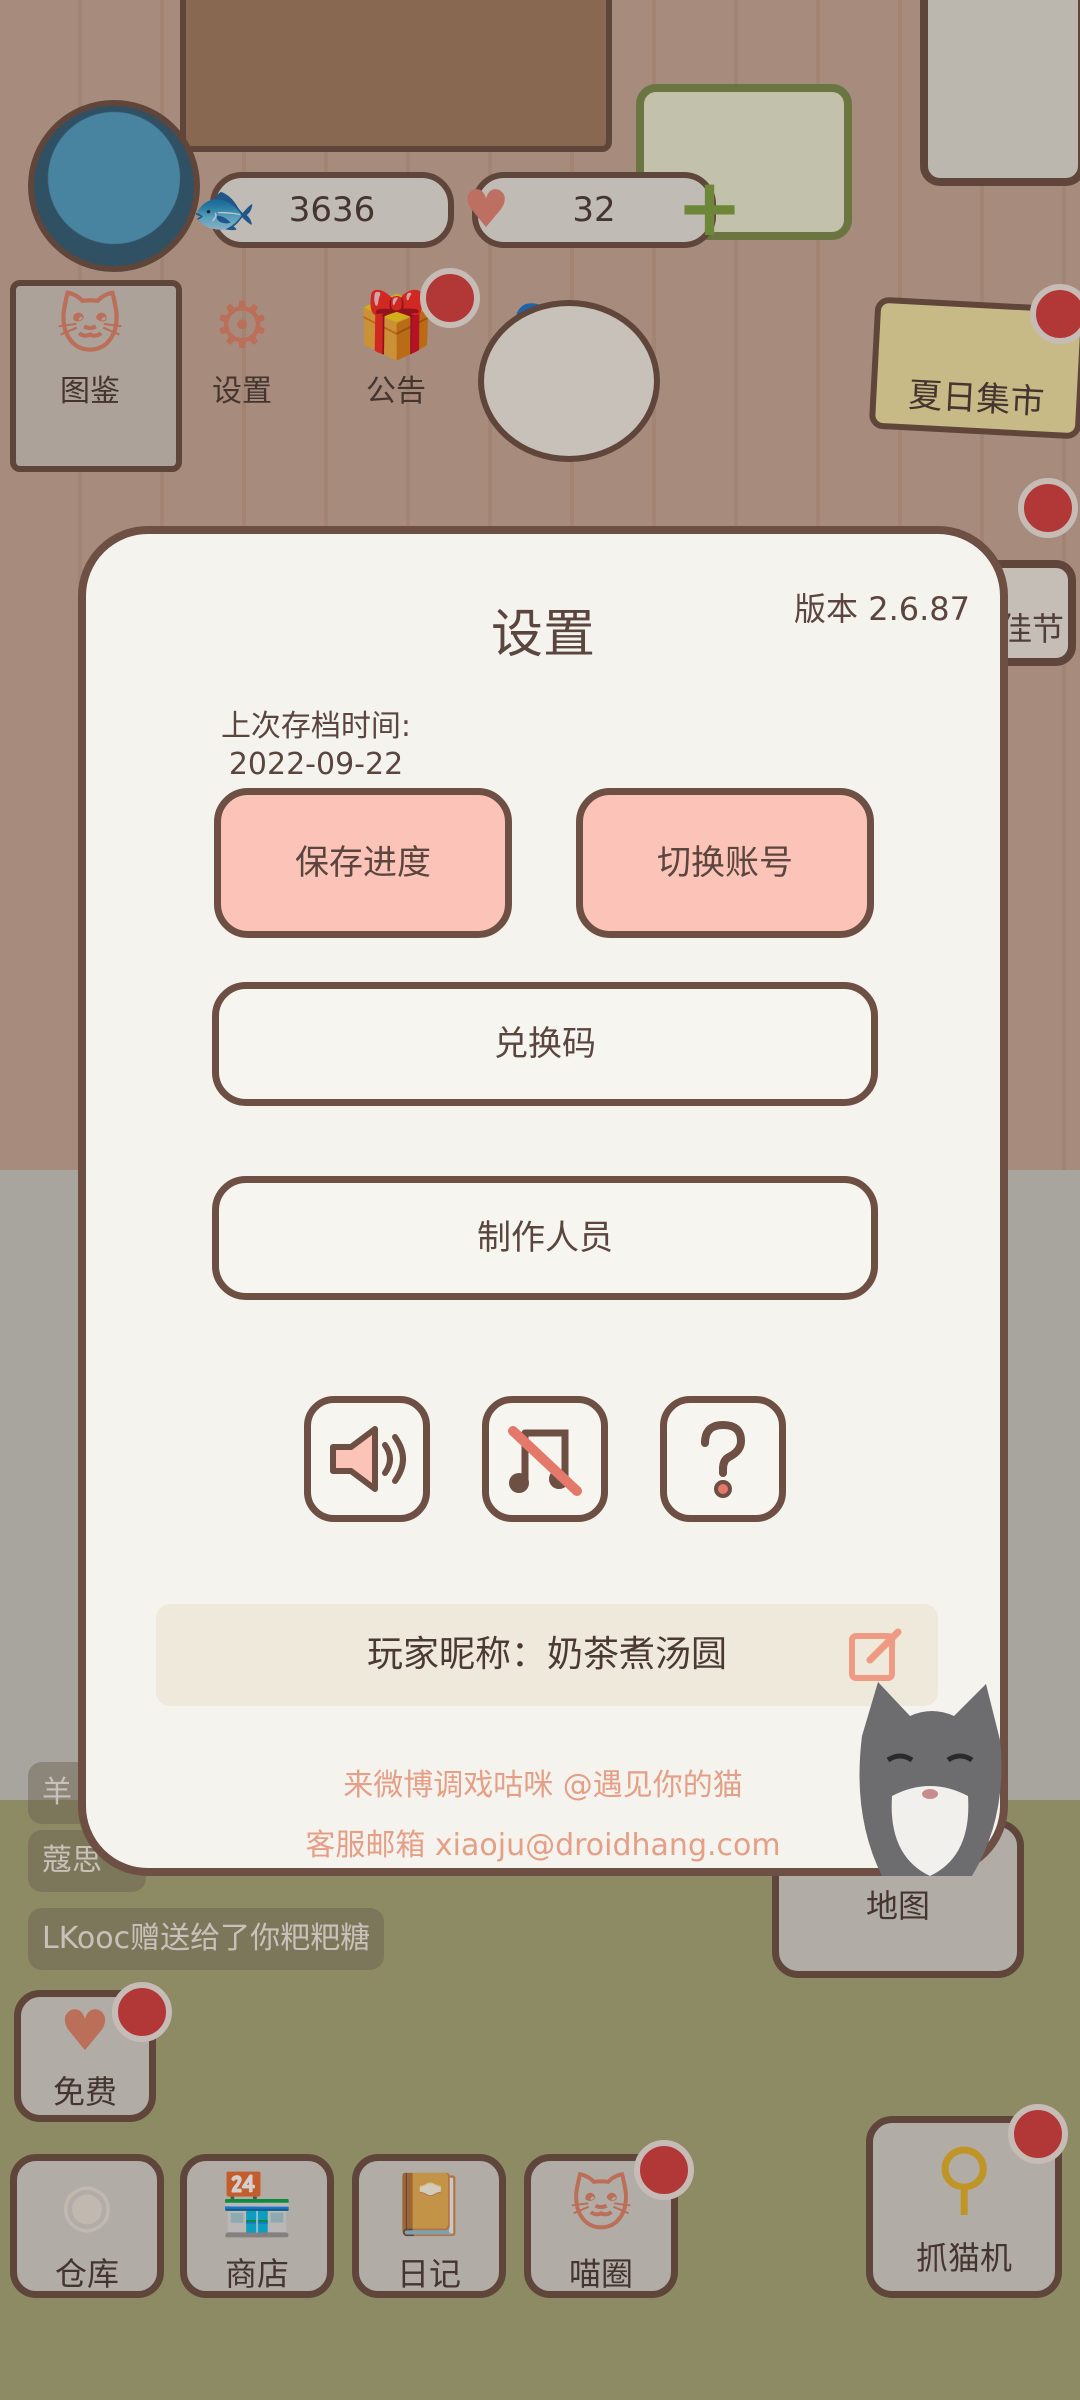 This screenshot has height=2400, width=1080. I want to click on music-off-icon, so click(545, 1461).